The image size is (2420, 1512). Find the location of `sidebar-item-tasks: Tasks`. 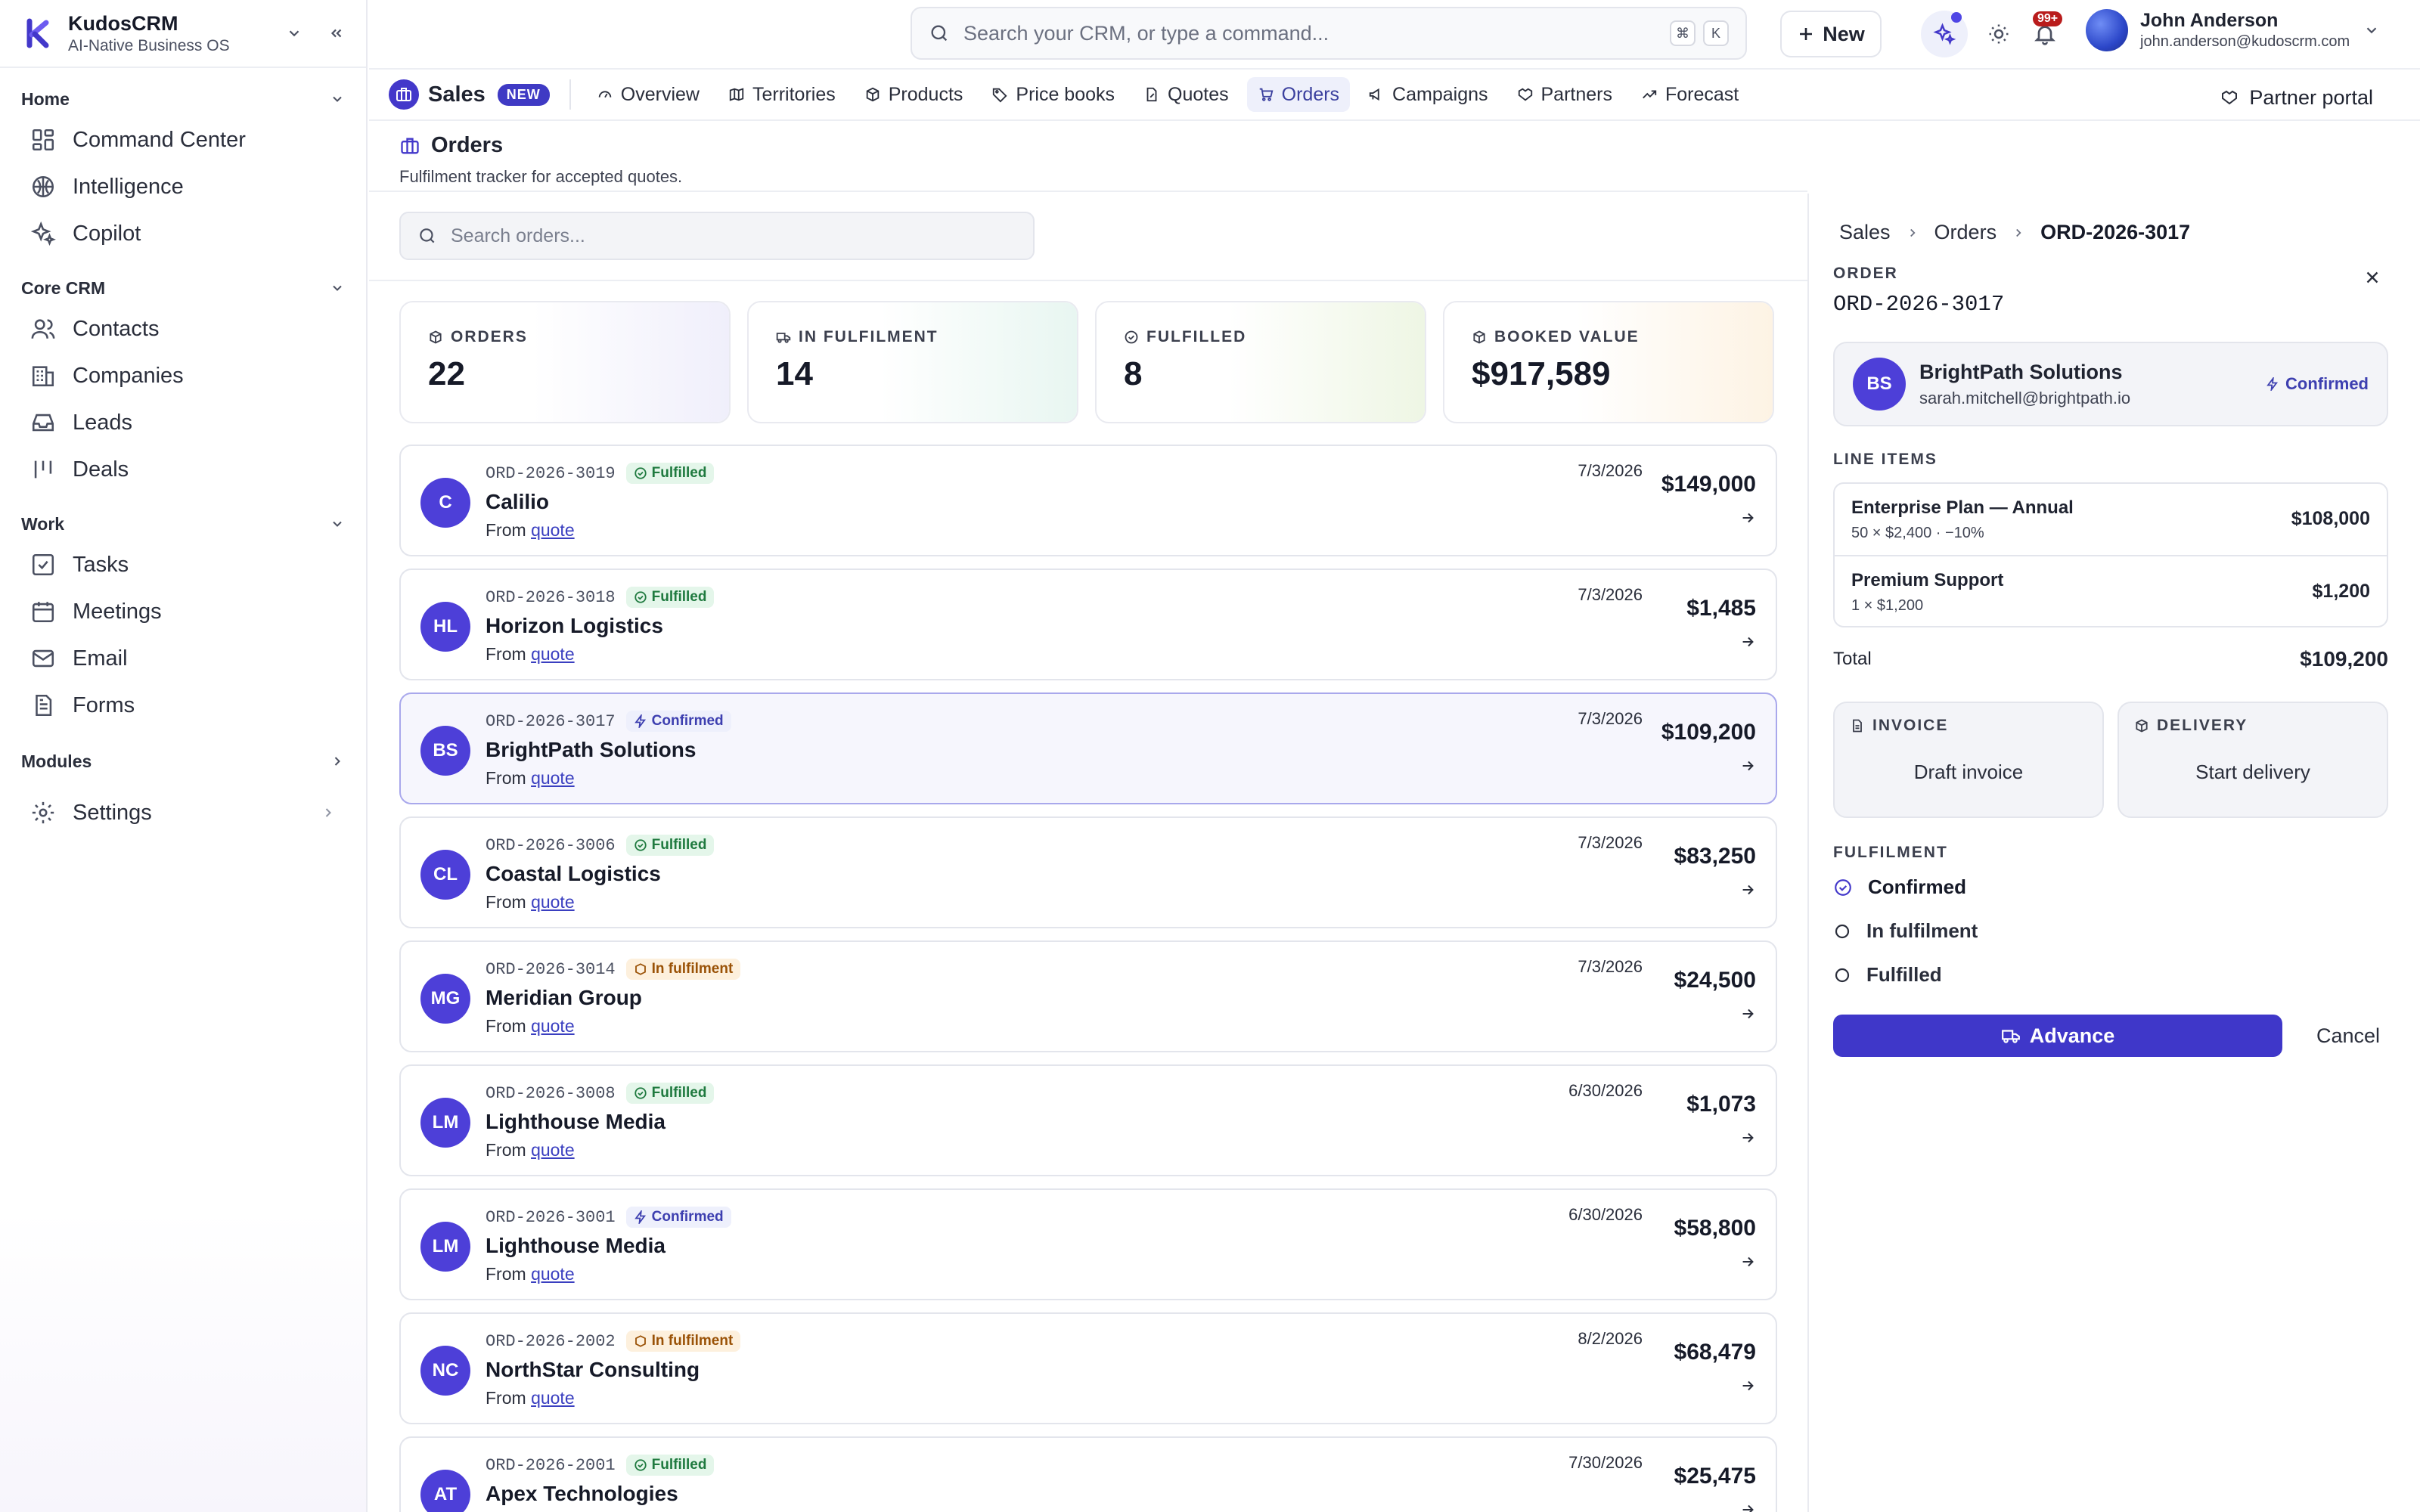

sidebar-item-tasks: Tasks is located at coordinates (183, 564).